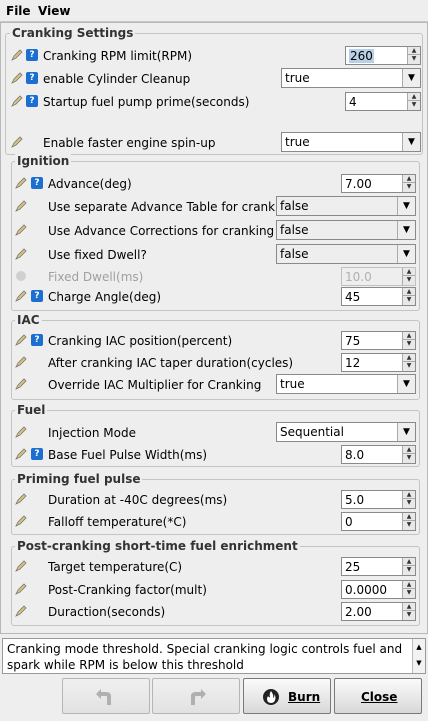 Image resolution: width=428 pixels, height=721 pixels. What do you see at coordinates (96, 277) in the screenshot?
I see `label-fixed-dwell: Fixed Dwell(ms)` at bounding box center [96, 277].